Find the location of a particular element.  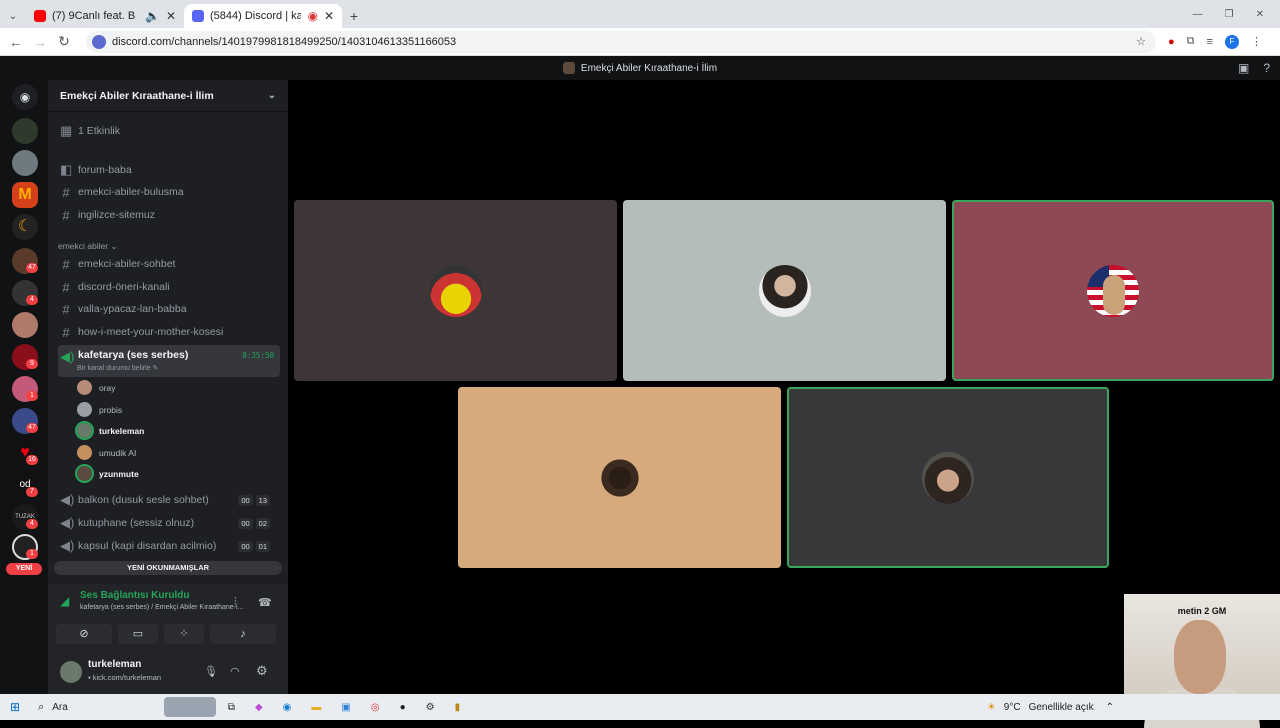

tab-search-icon: ⌄ is located at coordinates (13, 16).